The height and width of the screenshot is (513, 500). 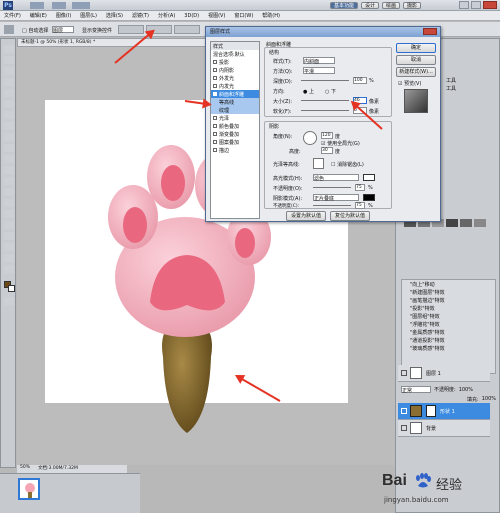 What do you see at coordinates (63, 15) in the screenshot?
I see `menu-image: 图像(I)` at bounding box center [63, 15].